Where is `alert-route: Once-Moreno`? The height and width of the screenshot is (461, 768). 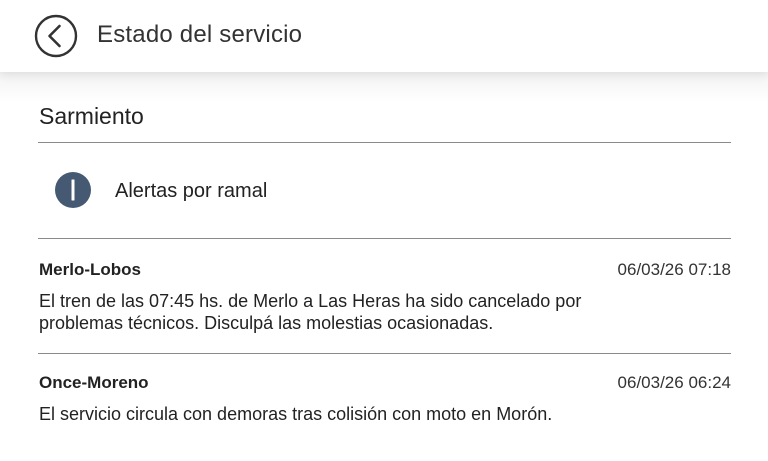
alert-route: Once-Moreno is located at coordinates (94, 382).